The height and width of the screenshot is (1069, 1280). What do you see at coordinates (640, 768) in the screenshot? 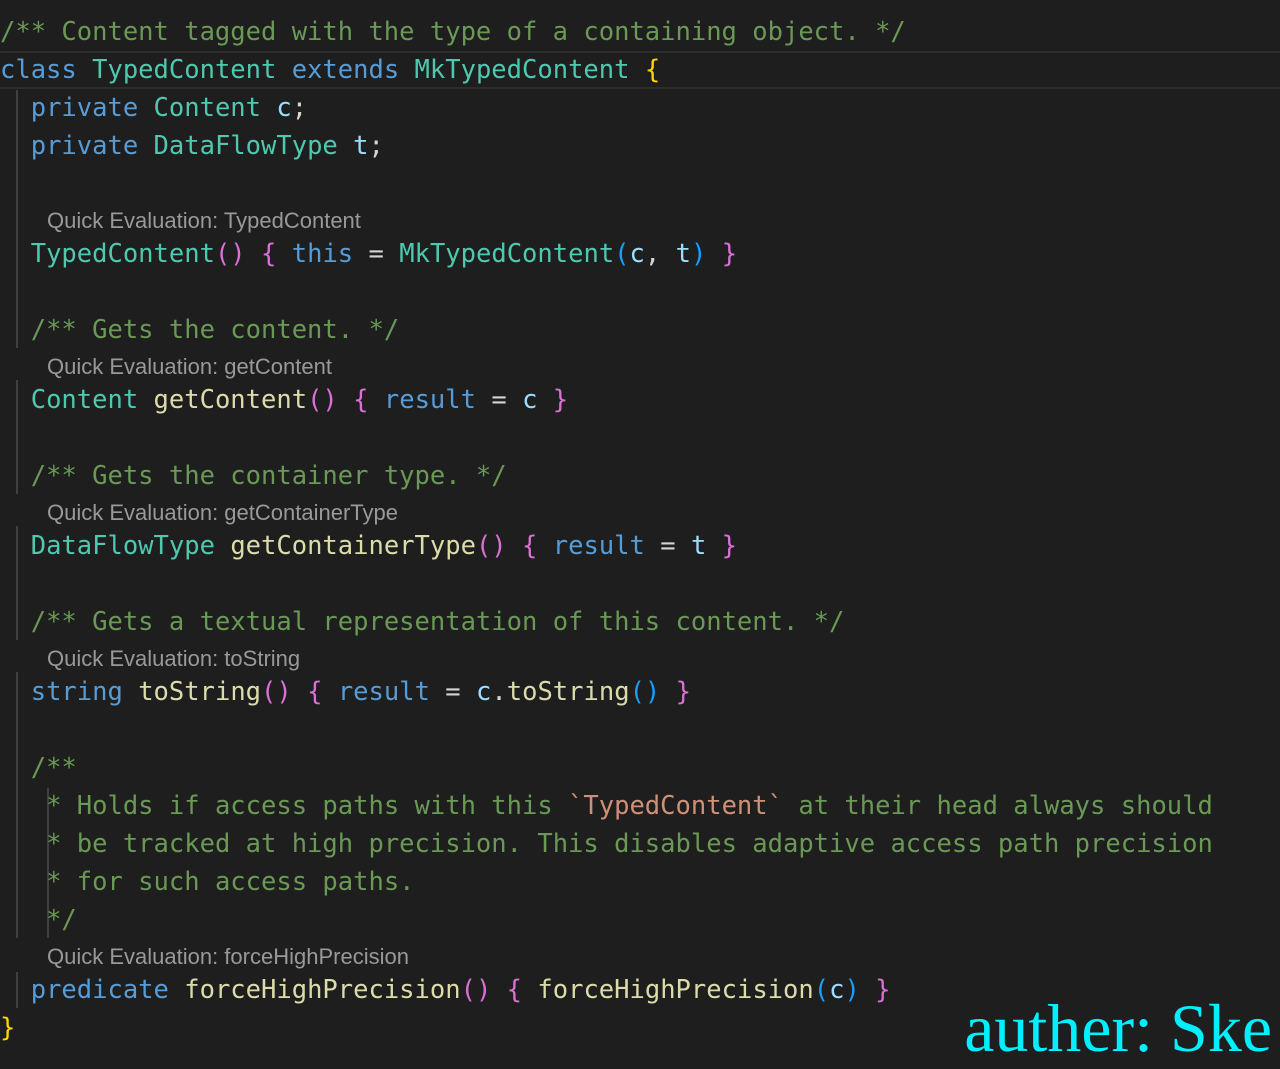
I see `code-line-17: /**` at bounding box center [640, 768].